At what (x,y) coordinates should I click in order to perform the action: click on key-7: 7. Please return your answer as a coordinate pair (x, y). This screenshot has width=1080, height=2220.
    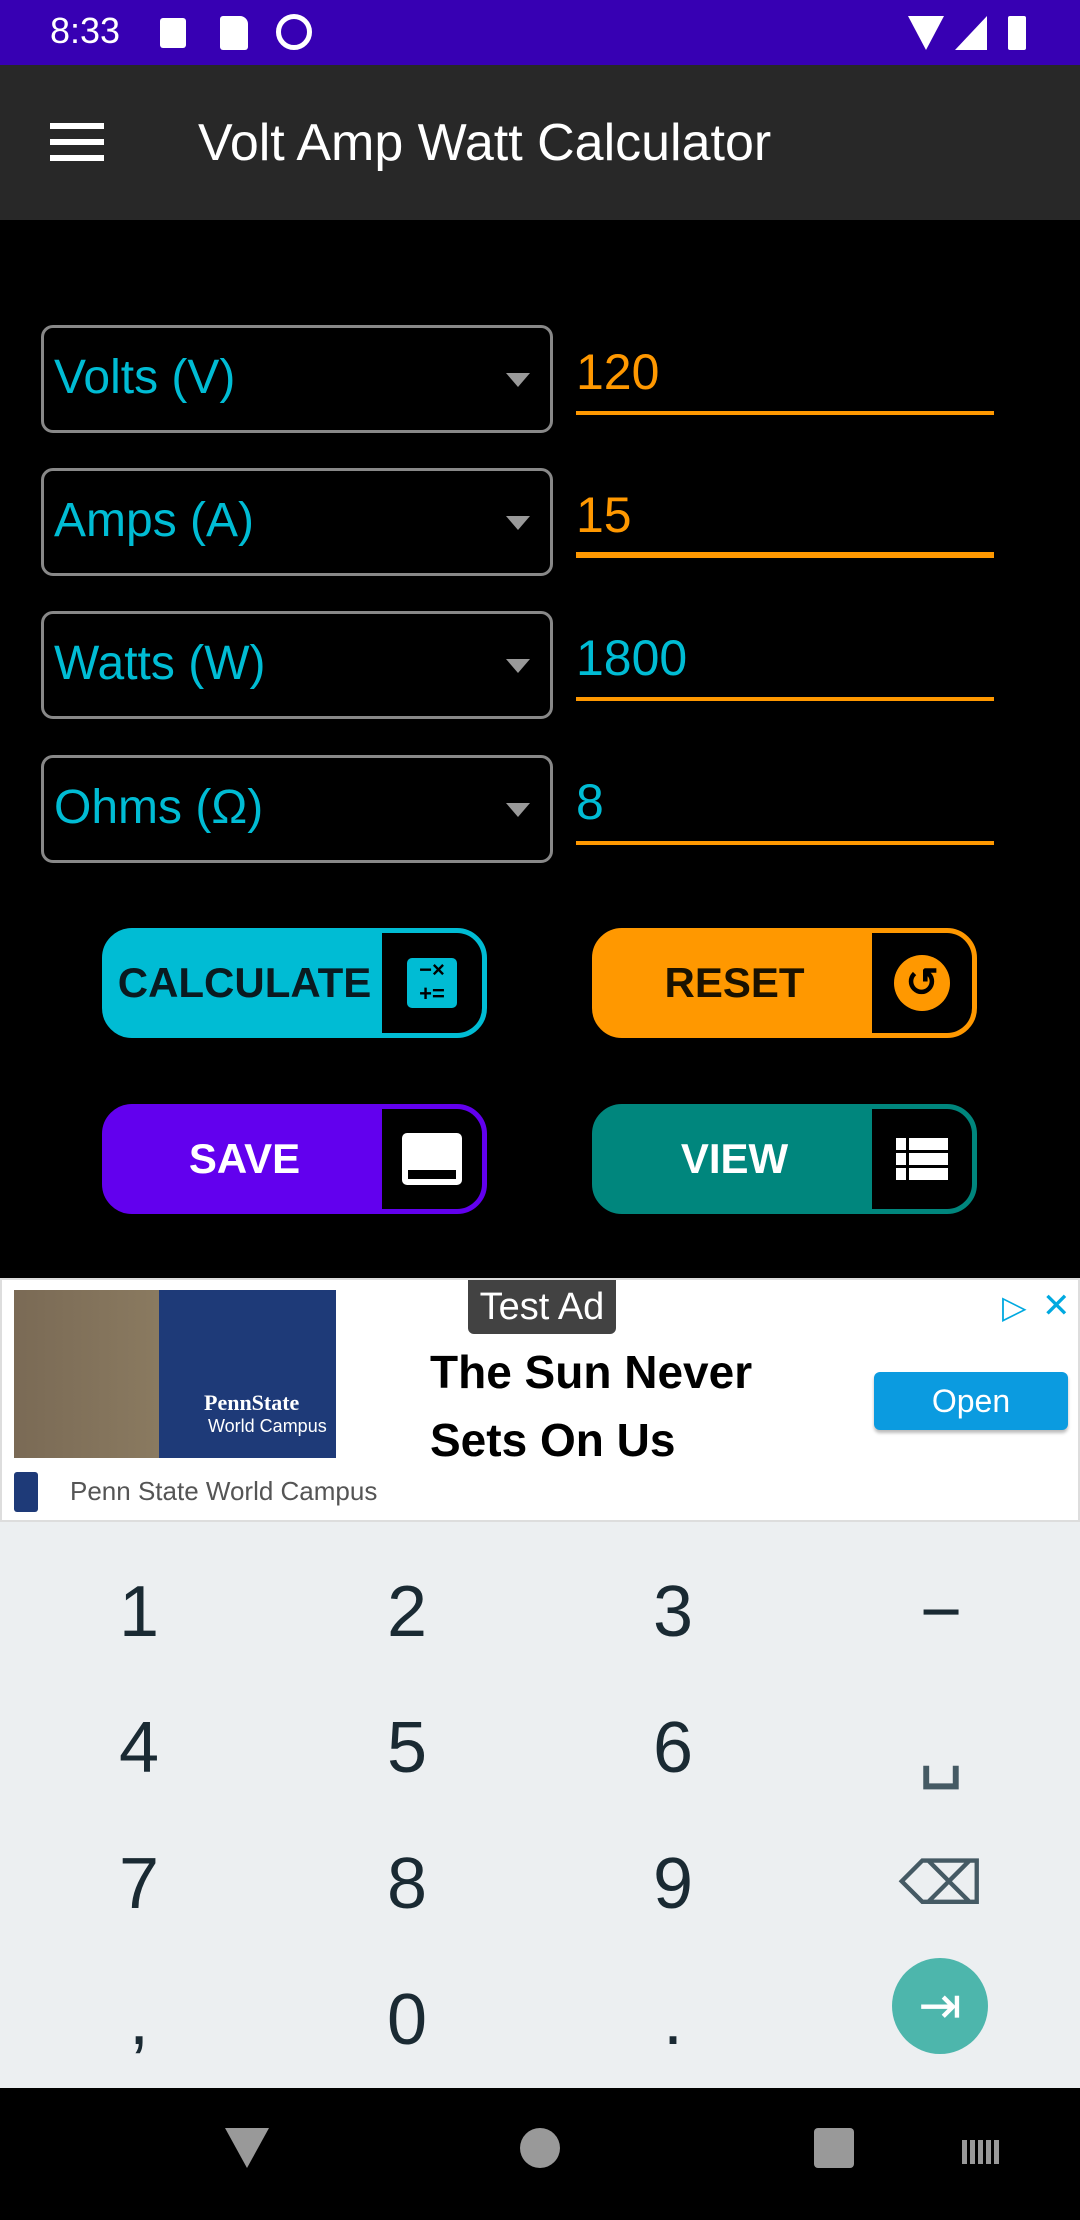
    Looking at the image, I should click on (139, 1884).